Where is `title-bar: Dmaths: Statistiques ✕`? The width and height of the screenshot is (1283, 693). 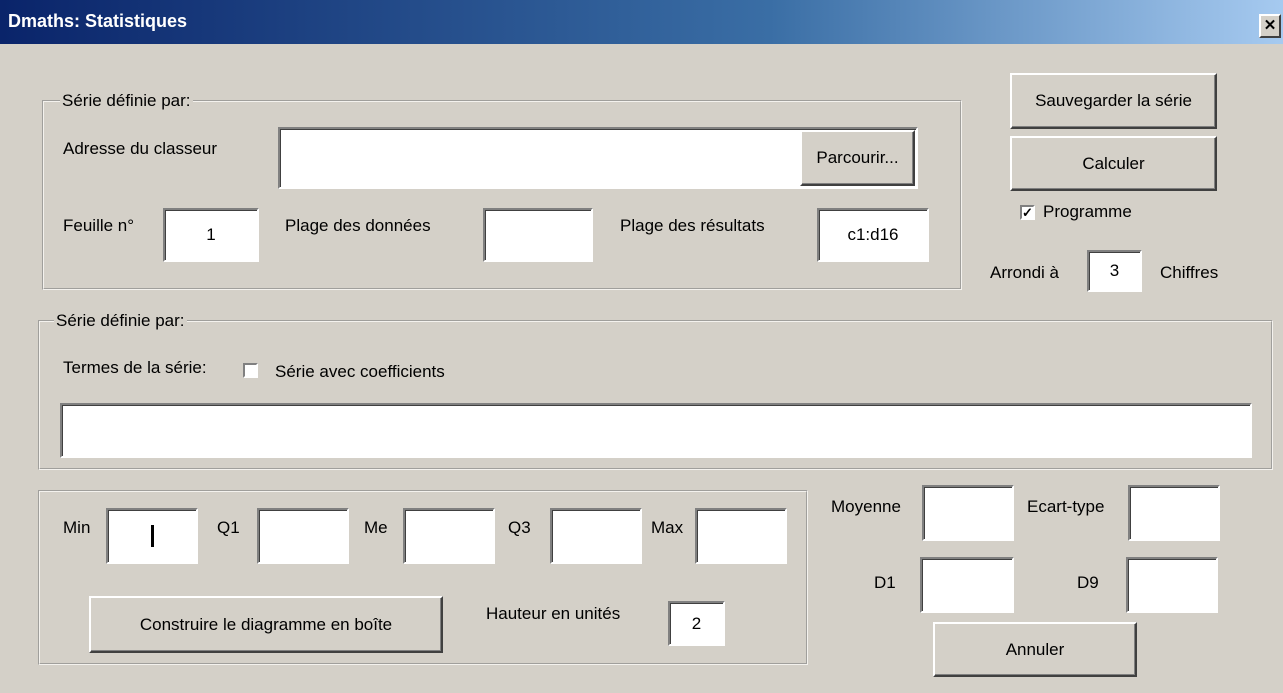 title-bar: Dmaths: Statistiques ✕ is located at coordinates (641, 22).